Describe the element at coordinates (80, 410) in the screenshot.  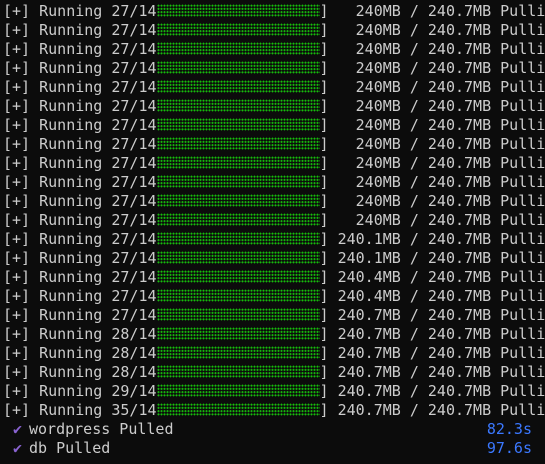
I see `status-text: [+] Running 35/14` at that location.